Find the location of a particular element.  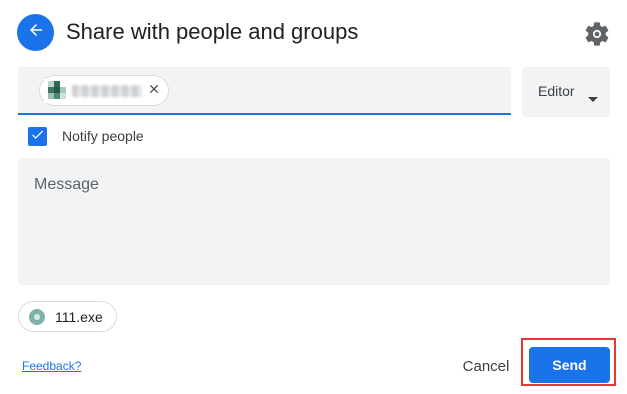

role-label: Editor is located at coordinates (556, 91).